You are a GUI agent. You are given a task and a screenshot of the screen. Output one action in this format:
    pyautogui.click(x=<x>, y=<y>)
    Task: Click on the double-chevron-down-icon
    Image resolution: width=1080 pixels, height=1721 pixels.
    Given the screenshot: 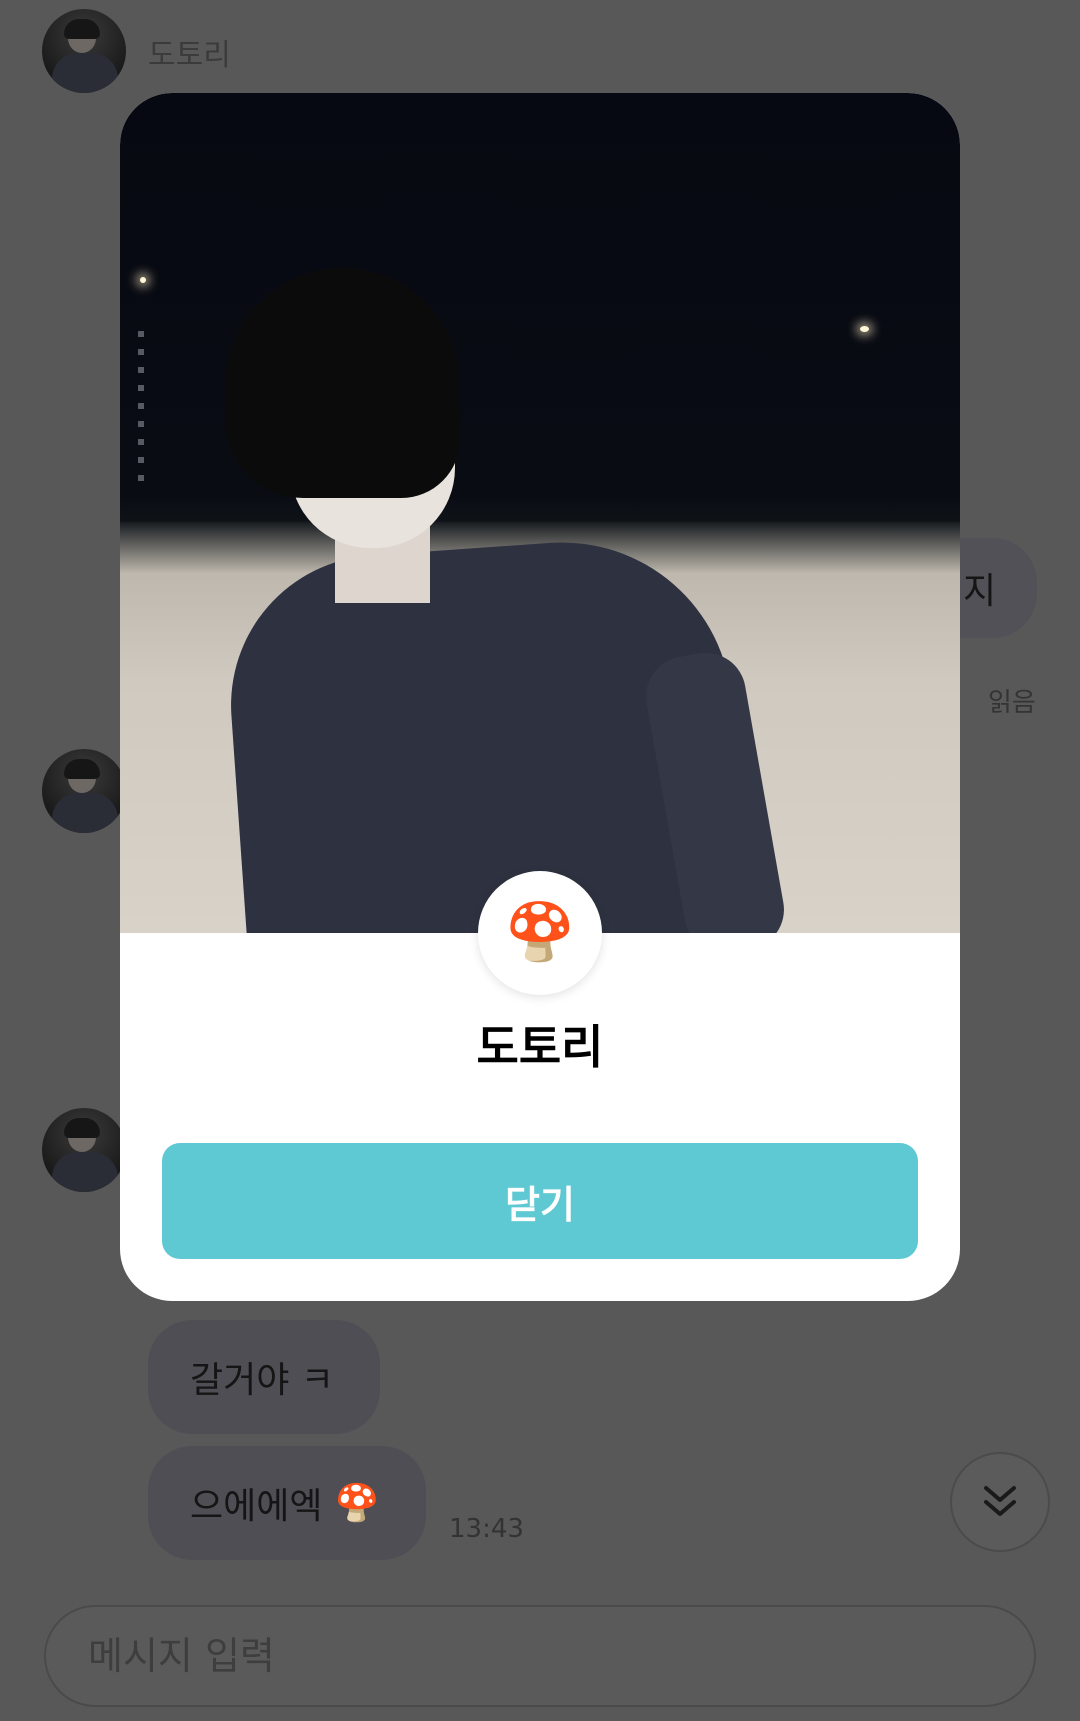 What is the action you would take?
    pyautogui.click(x=1000, y=1501)
    